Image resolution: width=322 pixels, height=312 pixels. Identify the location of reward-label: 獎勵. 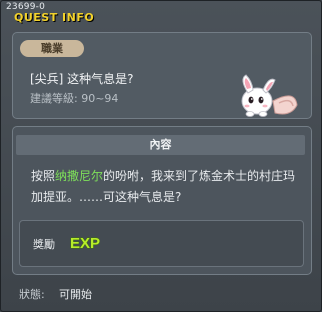
(44, 244).